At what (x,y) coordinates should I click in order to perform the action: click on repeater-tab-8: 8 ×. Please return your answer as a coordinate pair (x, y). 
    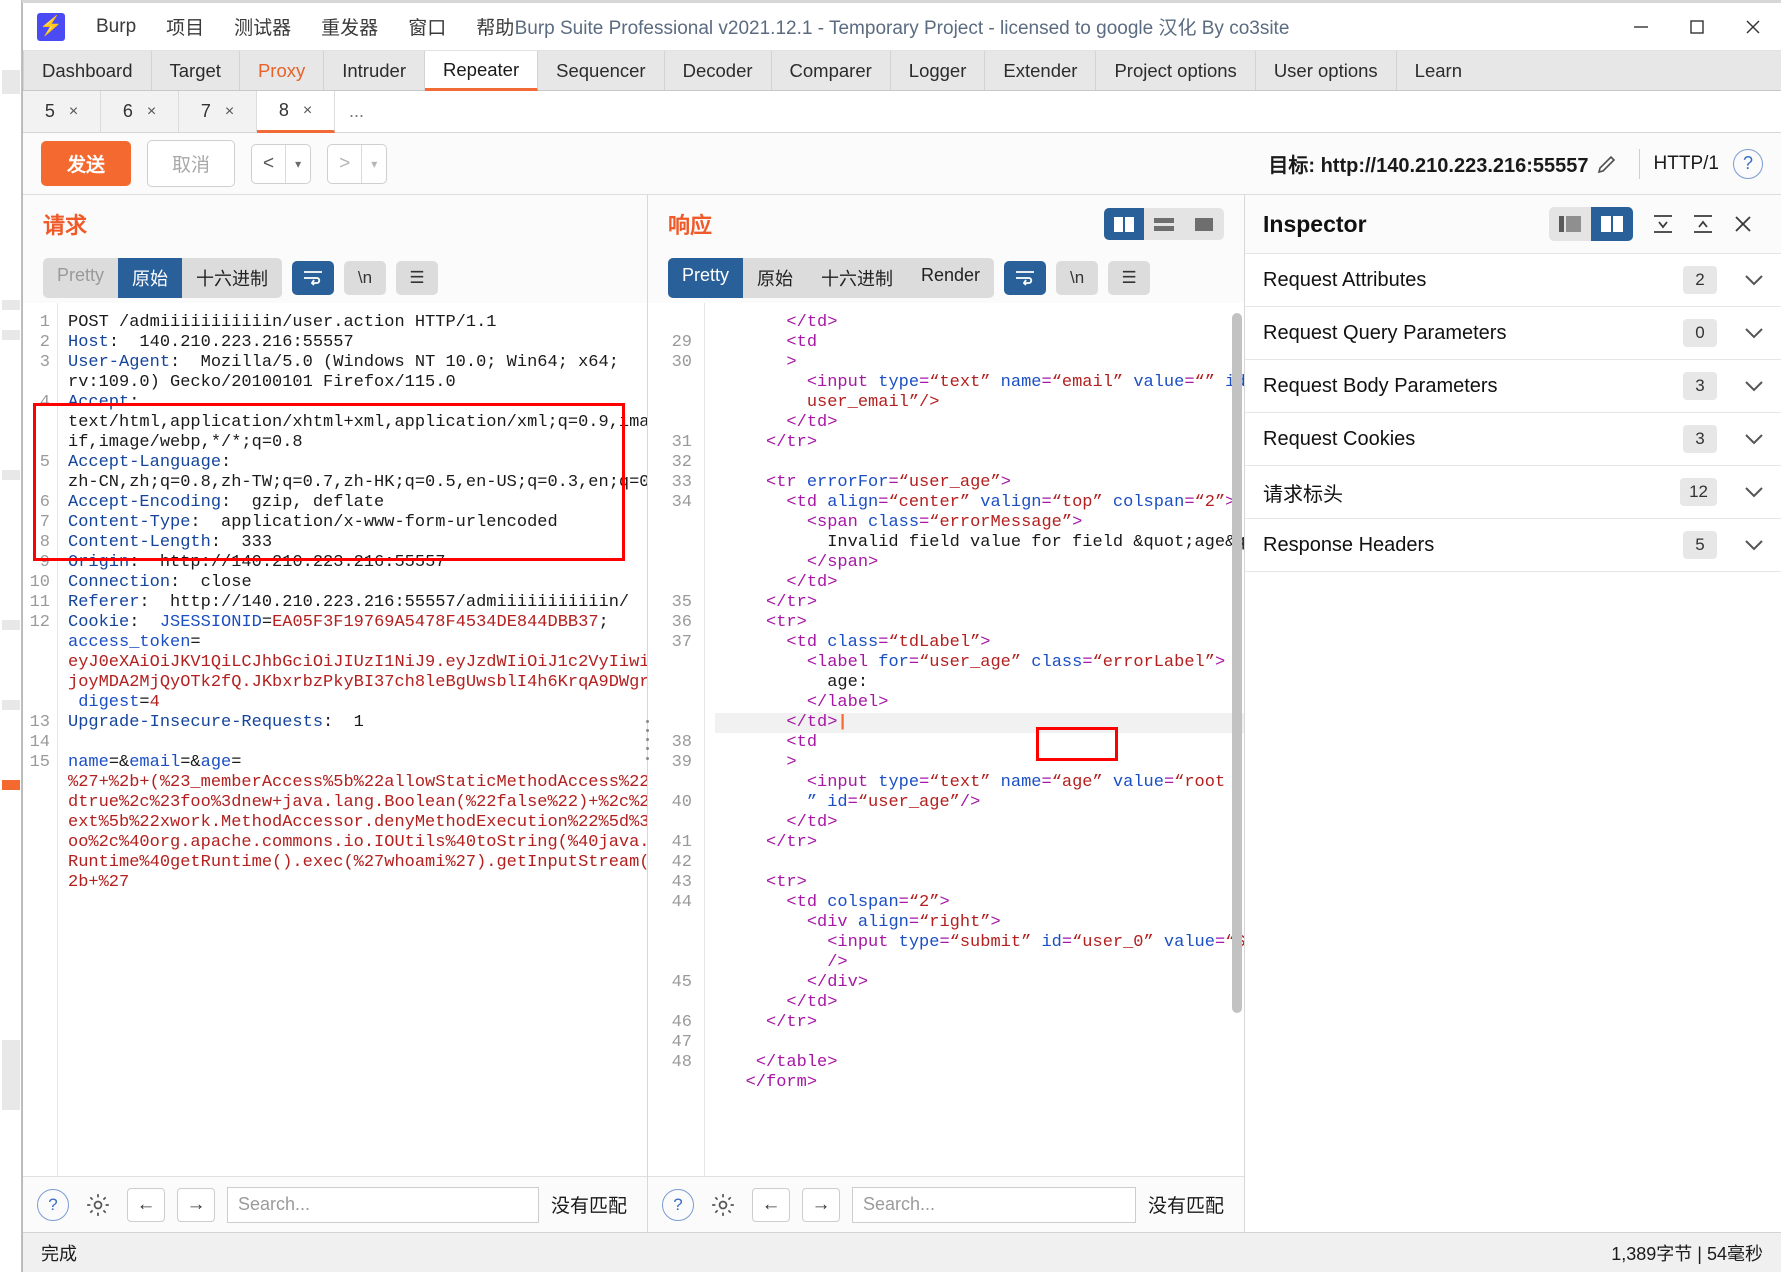
    Looking at the image, I should click on (296, 112).